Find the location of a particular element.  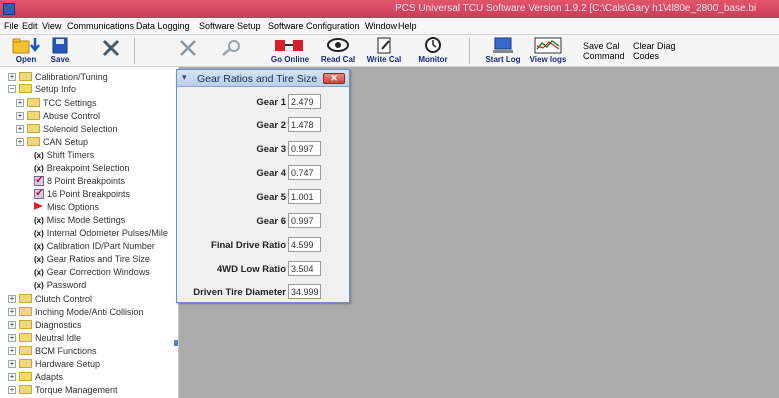

menu-help: Help is located at coordinates (407, 26).